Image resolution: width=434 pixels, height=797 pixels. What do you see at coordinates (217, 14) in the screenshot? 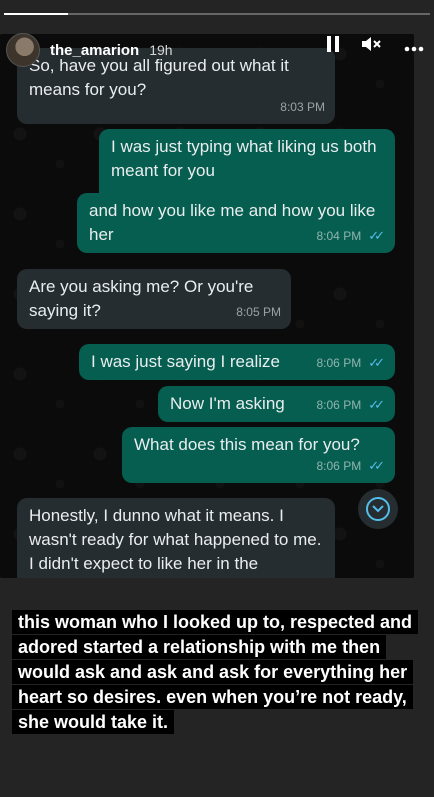
I see `story-progress-bar` at bounding box center [217, 14].